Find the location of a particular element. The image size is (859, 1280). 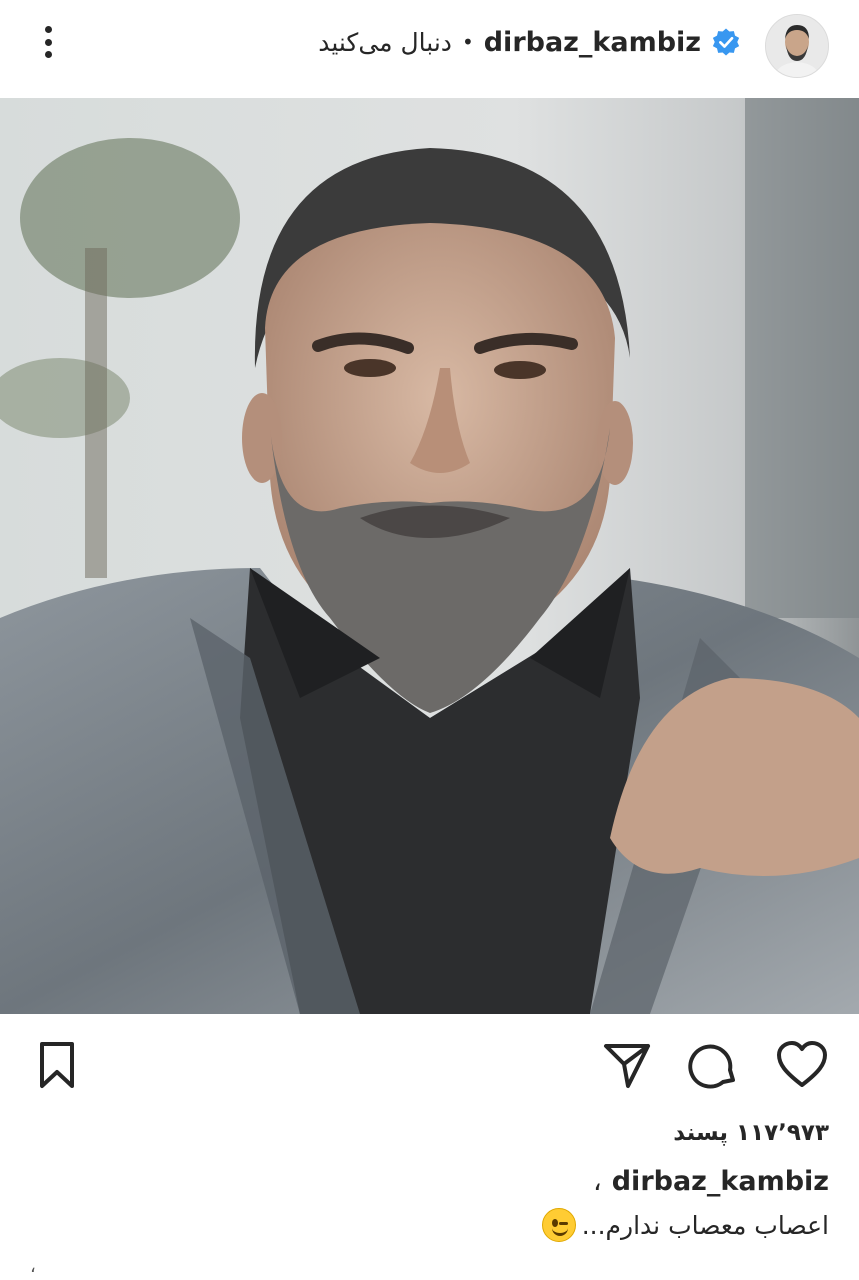

send-icon is located at coordinates (627, 1065).